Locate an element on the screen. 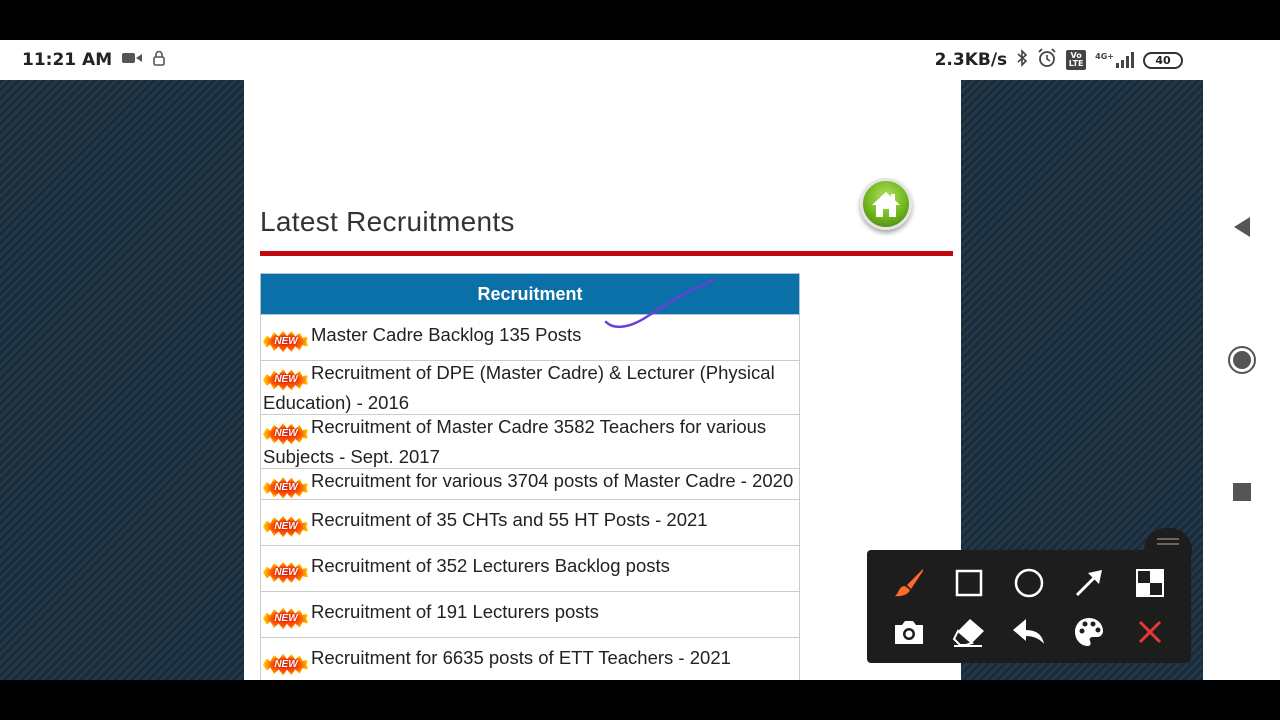 The width and height of the screenshot is (1280, 720). battery-indicator: 40 is located at coordinates (1163, 60).